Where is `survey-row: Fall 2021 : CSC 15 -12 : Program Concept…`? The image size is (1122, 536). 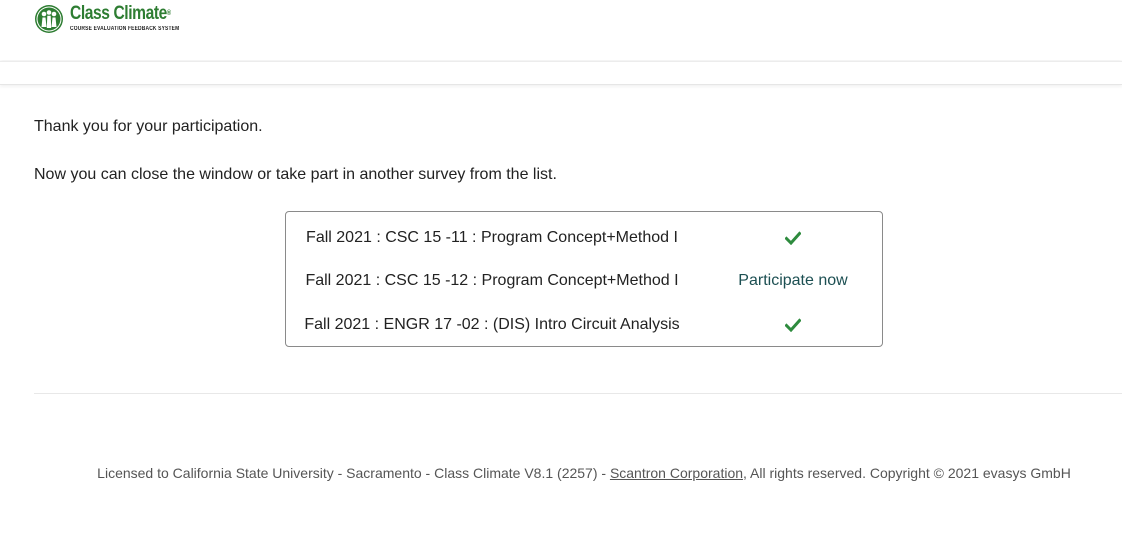 survey-row: Fall 2021 : CSC 15 -12 : Program Concept… is located at coordinates (584, 281).